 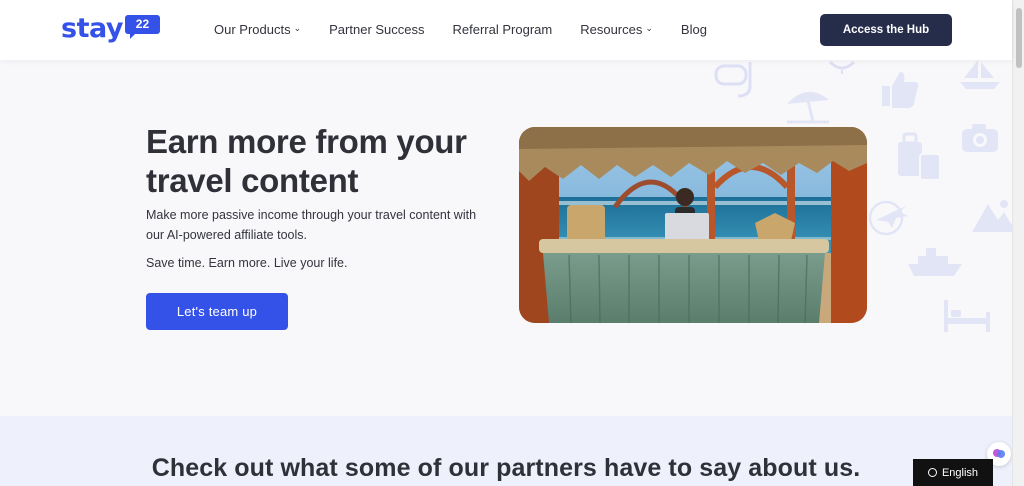 What do you see at coordinates (306, 161) in the screenshot?
I see `hero-title: Earn more from your travel content` at bounding box center [306, 161].